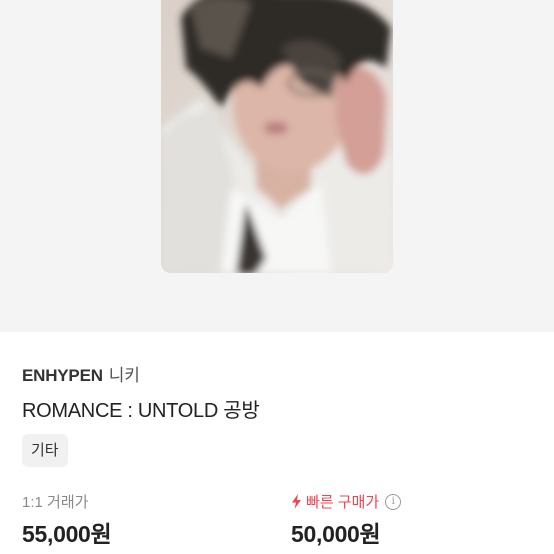 The image size is (554, 554). I want to click on brand-name: ENHYPEN, so click(62, 375).